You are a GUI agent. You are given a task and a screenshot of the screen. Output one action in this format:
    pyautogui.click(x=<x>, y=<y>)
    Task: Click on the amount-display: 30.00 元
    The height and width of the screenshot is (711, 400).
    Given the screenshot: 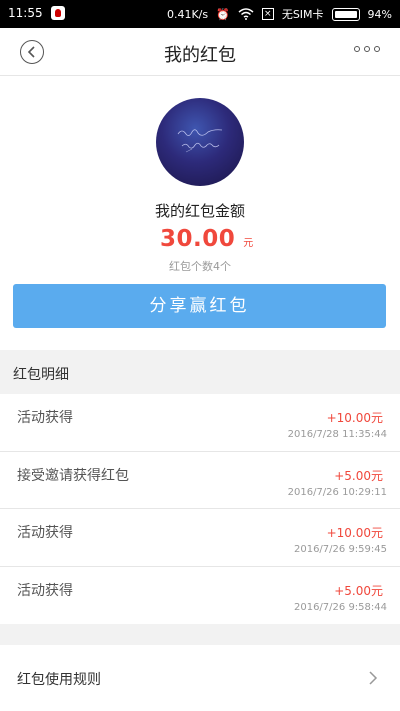 What is the action you would take?
    pyautogui.click(x=206, y=239)
    